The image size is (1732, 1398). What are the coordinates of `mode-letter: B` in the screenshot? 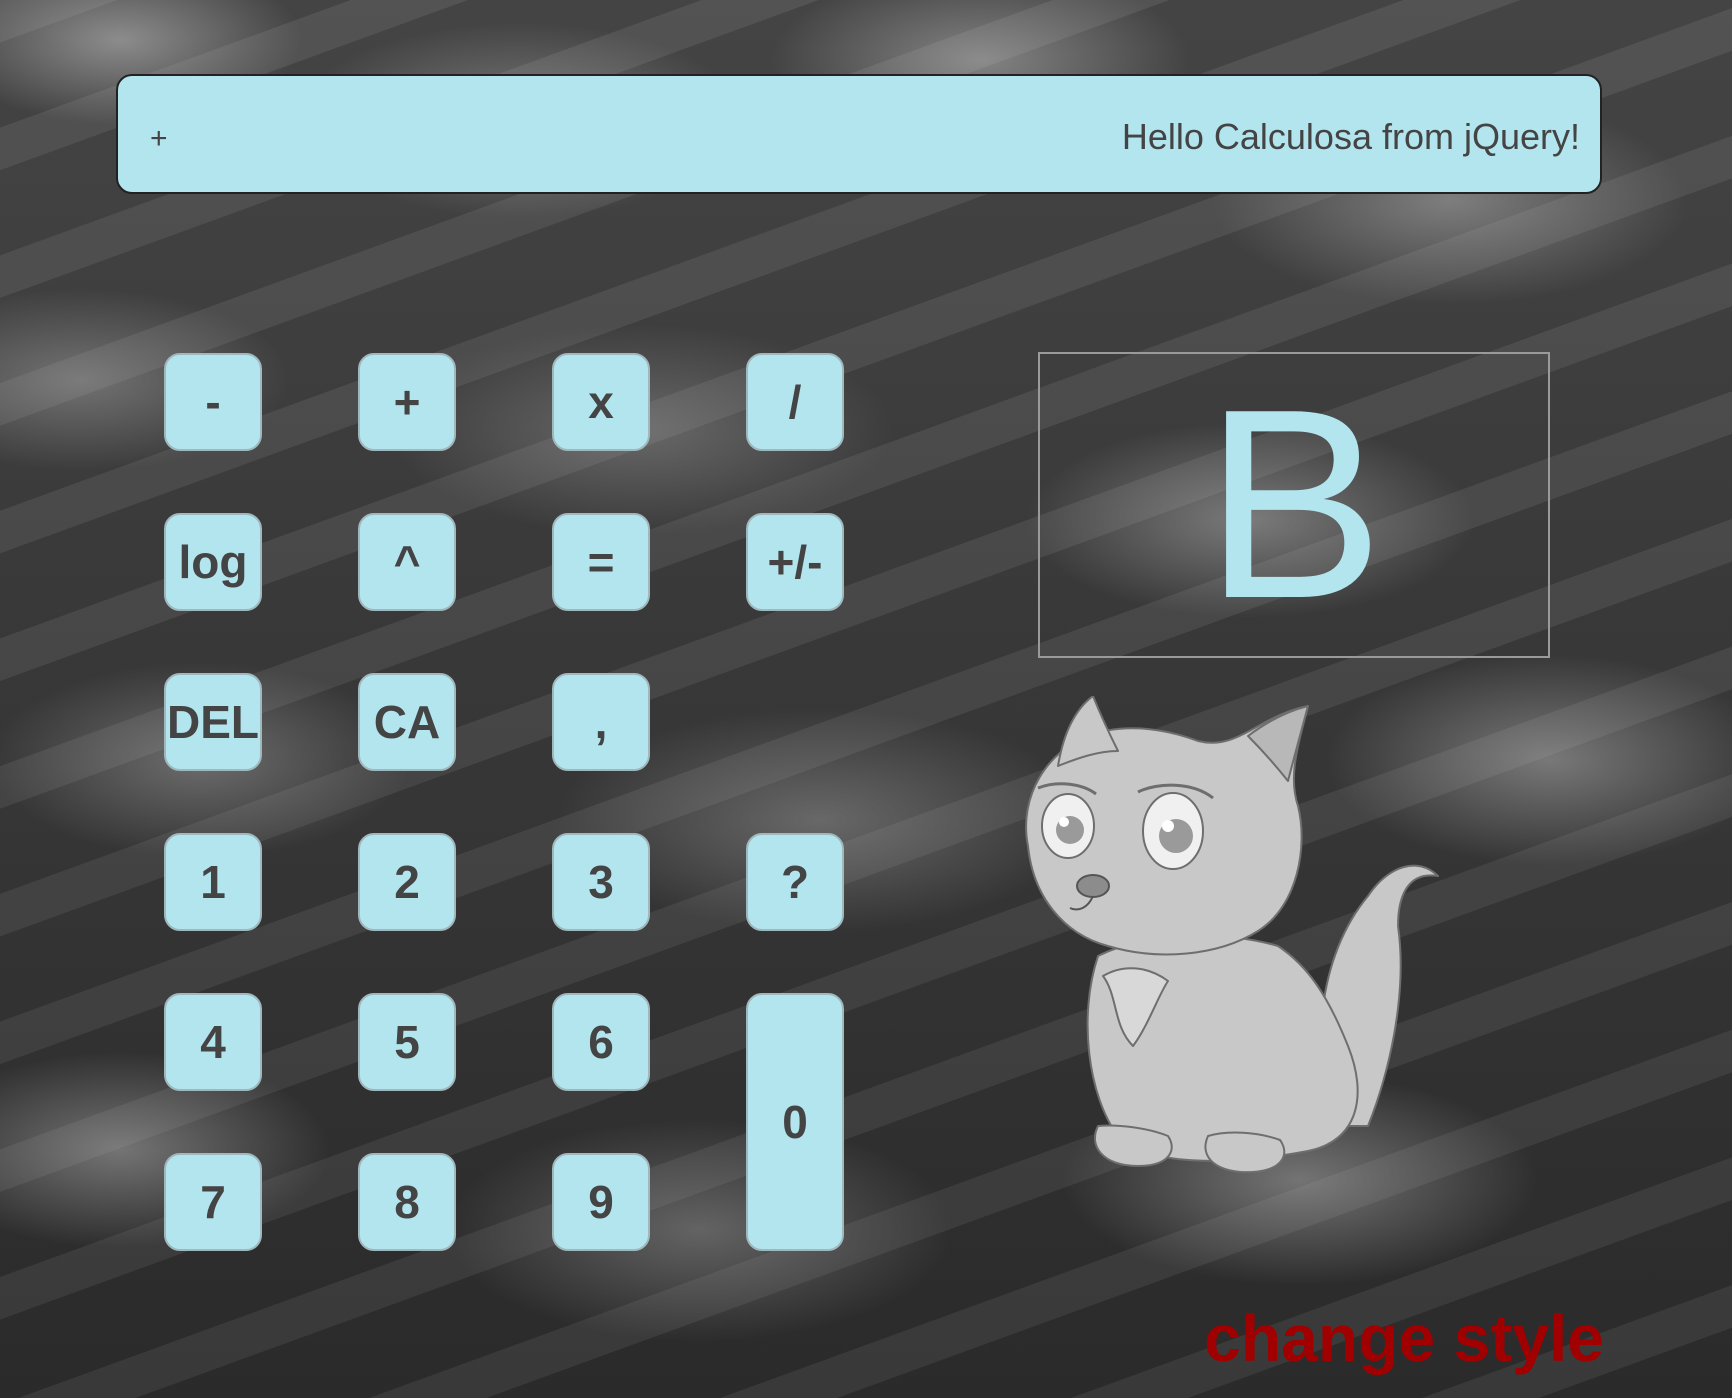 It's located at (1294, 504).